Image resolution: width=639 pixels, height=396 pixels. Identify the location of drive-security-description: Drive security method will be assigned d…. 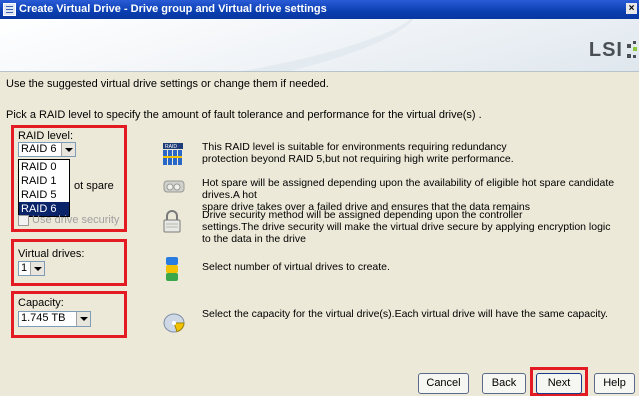
(406, 227).